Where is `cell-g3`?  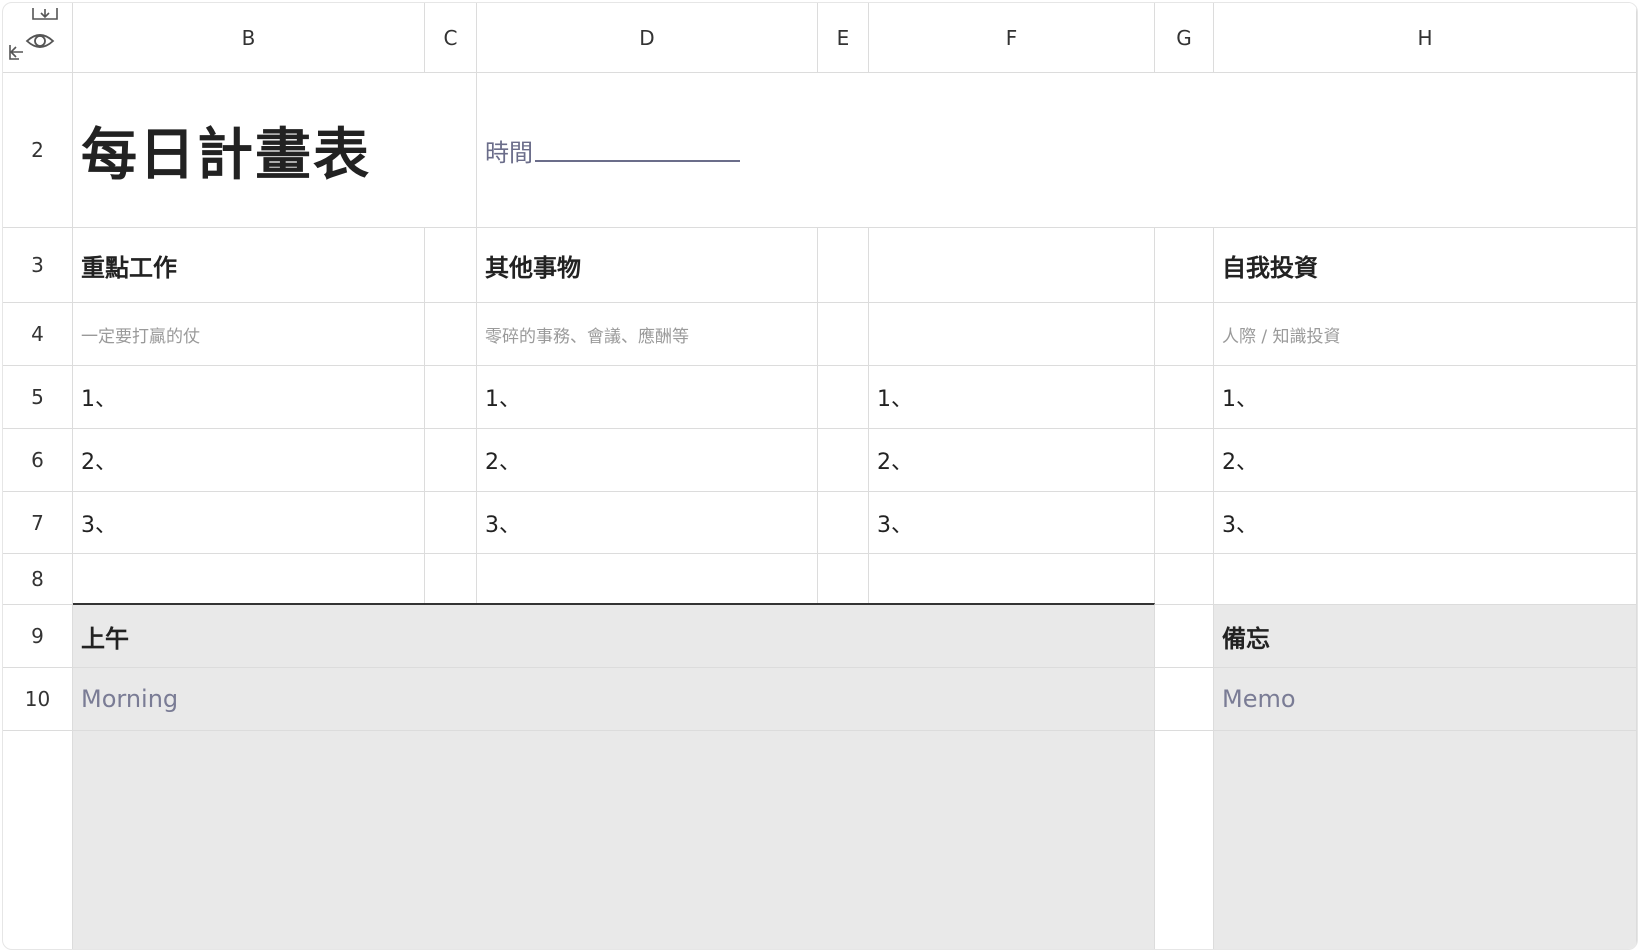
cell-g3 is located at coordinates (1184, 265).